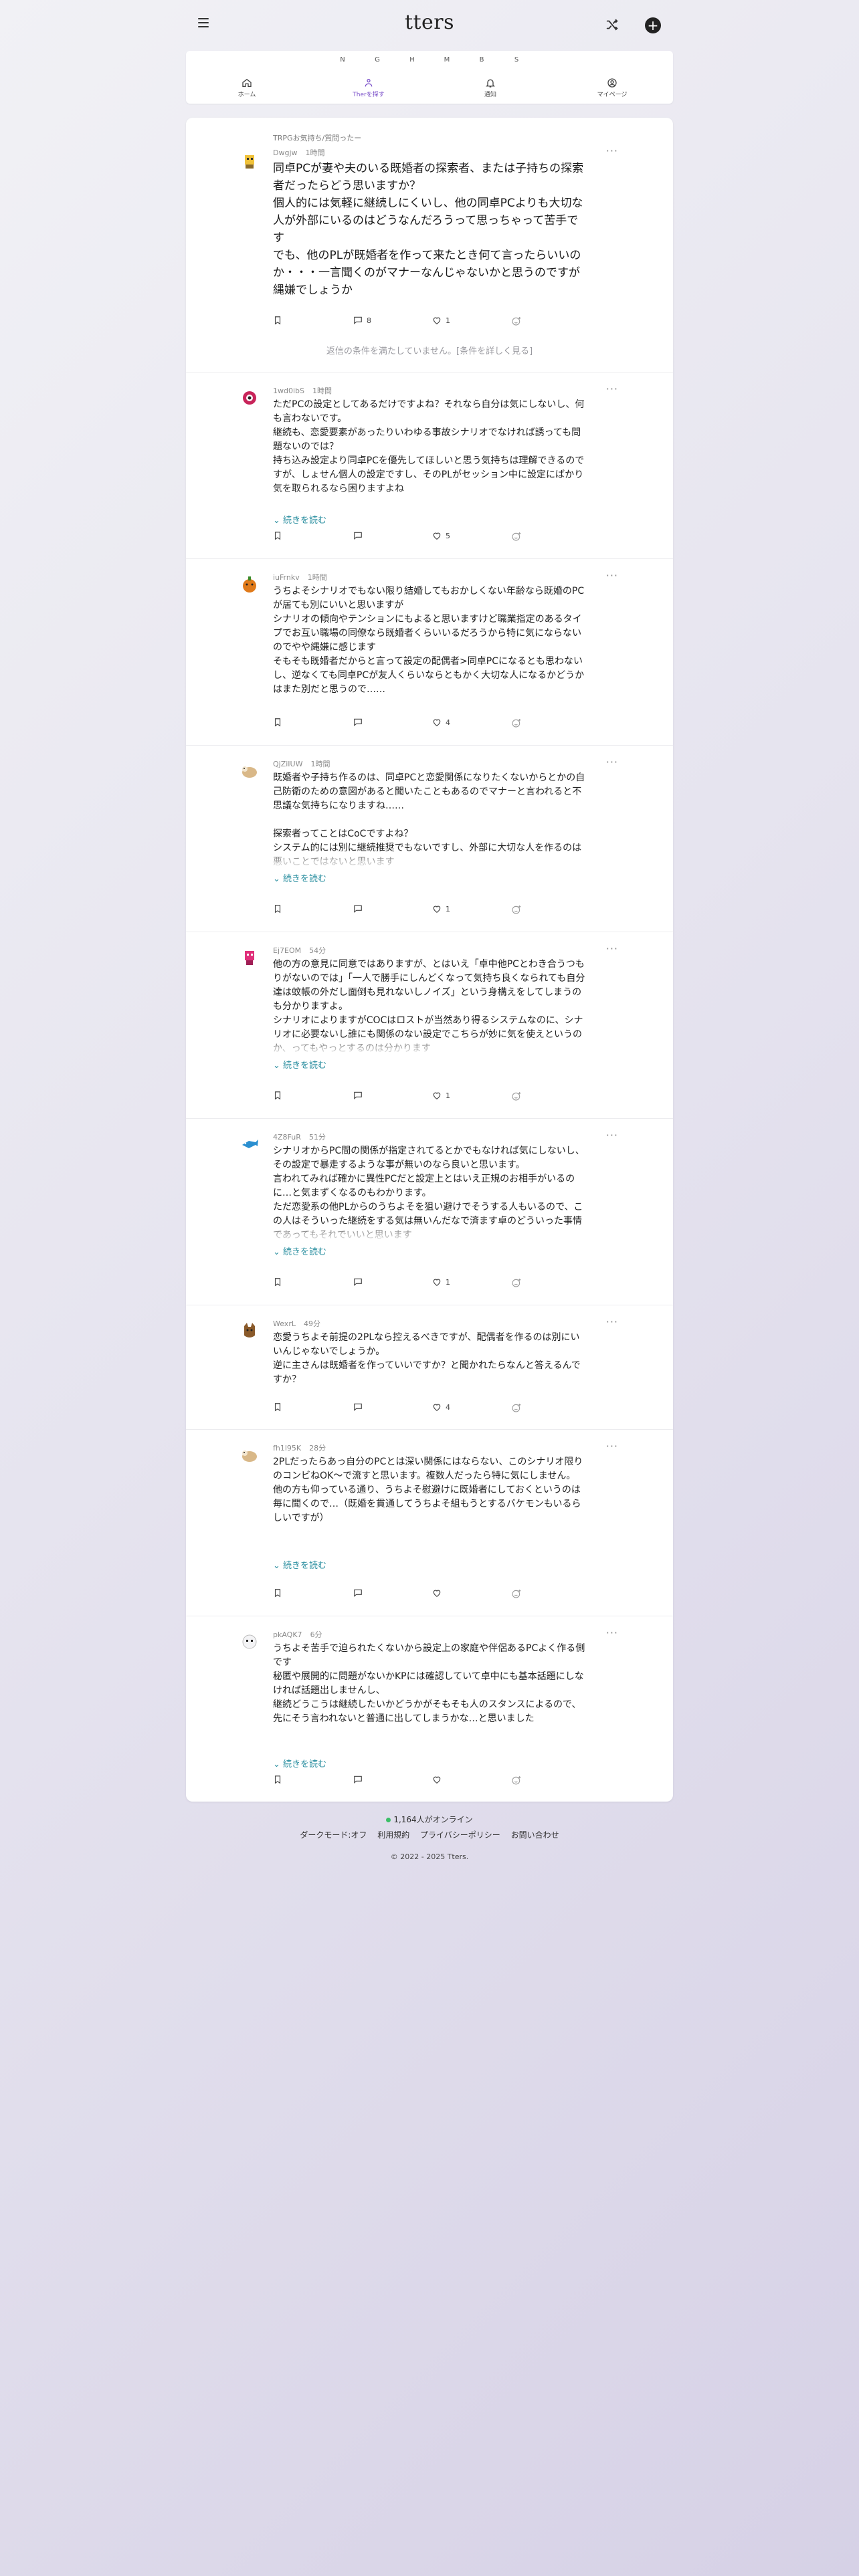  Describe the element at coordinates (288, 1634) in the screenshot. I see `username: pkAQK7` at that location.